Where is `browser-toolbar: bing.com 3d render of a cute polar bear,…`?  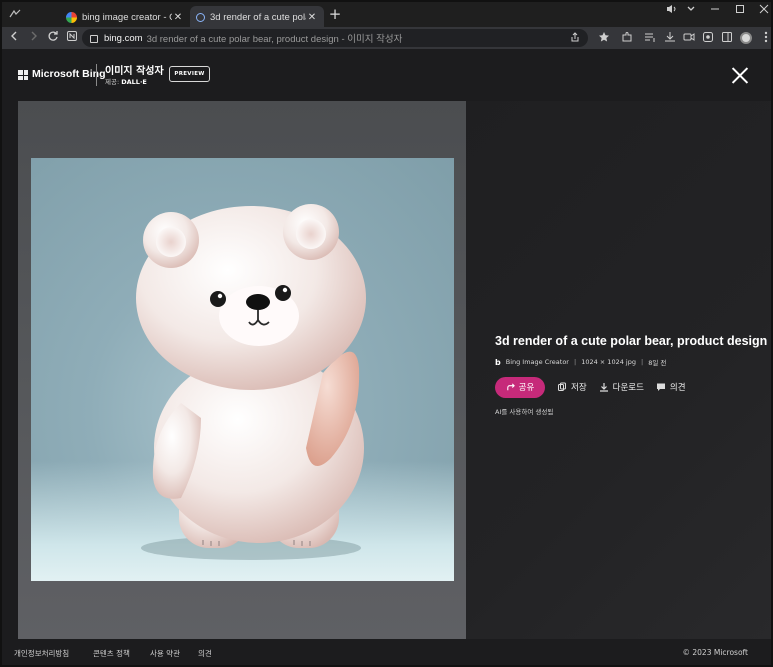 browser-toolbar: bing.com 3d render of a cute polar bear,… is located at coordinates (386, 38).